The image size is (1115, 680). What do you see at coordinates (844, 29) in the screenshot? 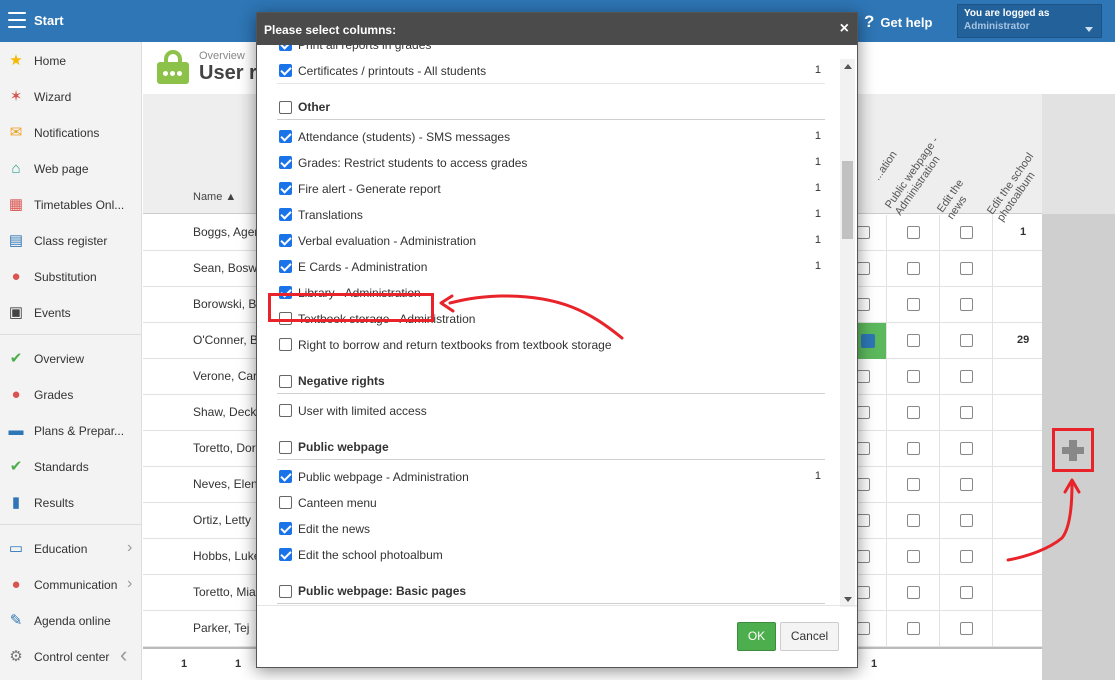
I see `close-icon: ×` at bounding box center [844, 29].